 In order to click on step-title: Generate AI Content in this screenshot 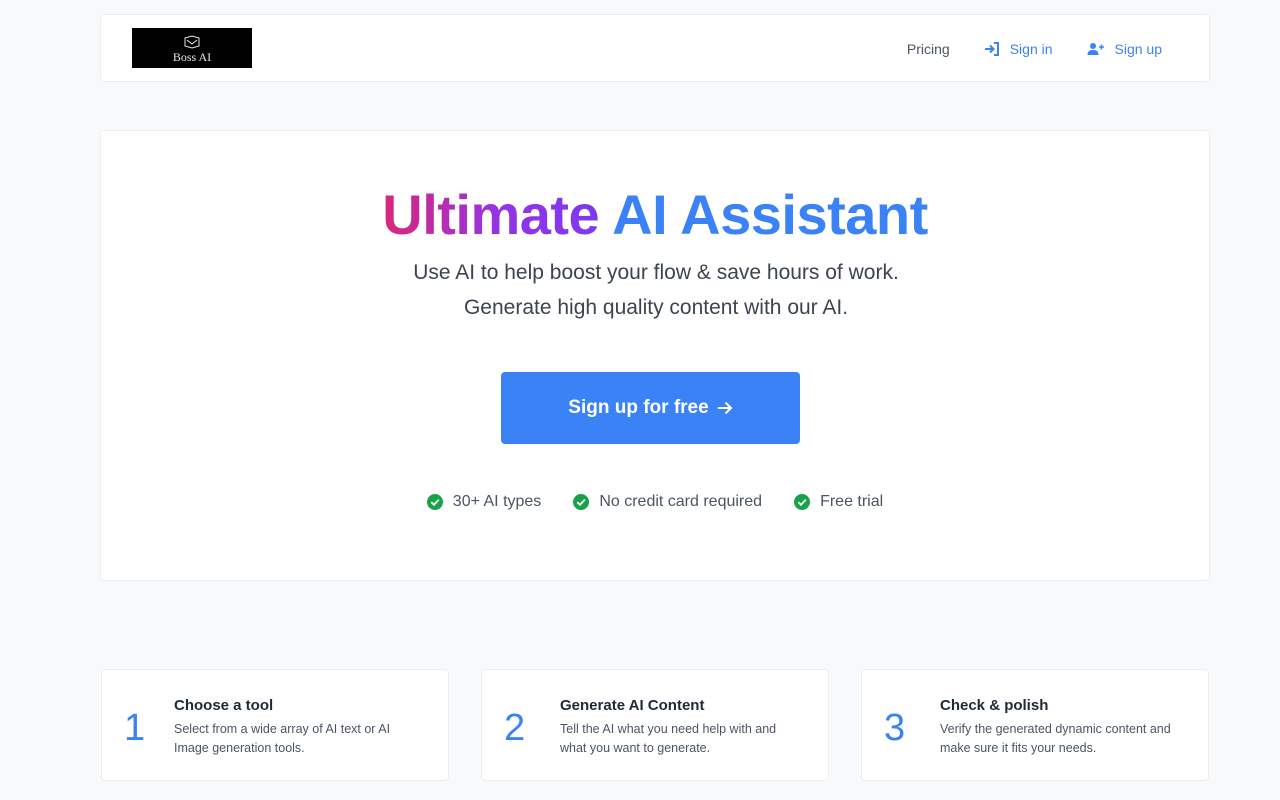, I will do `click(632, 705)`.